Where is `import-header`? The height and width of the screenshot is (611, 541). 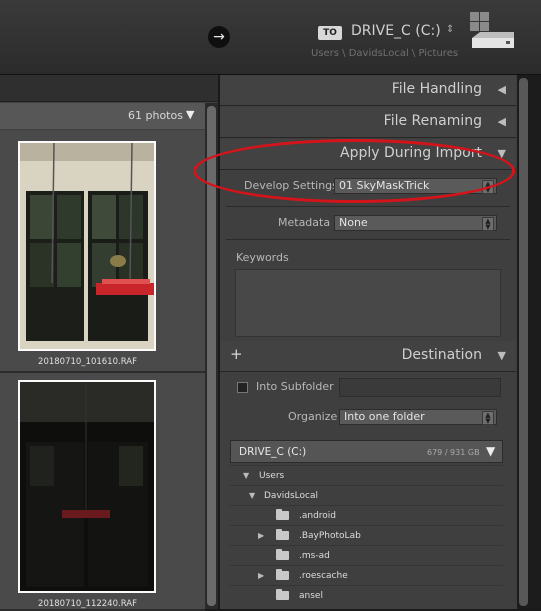 import-header is located at coordinates (270, 37).